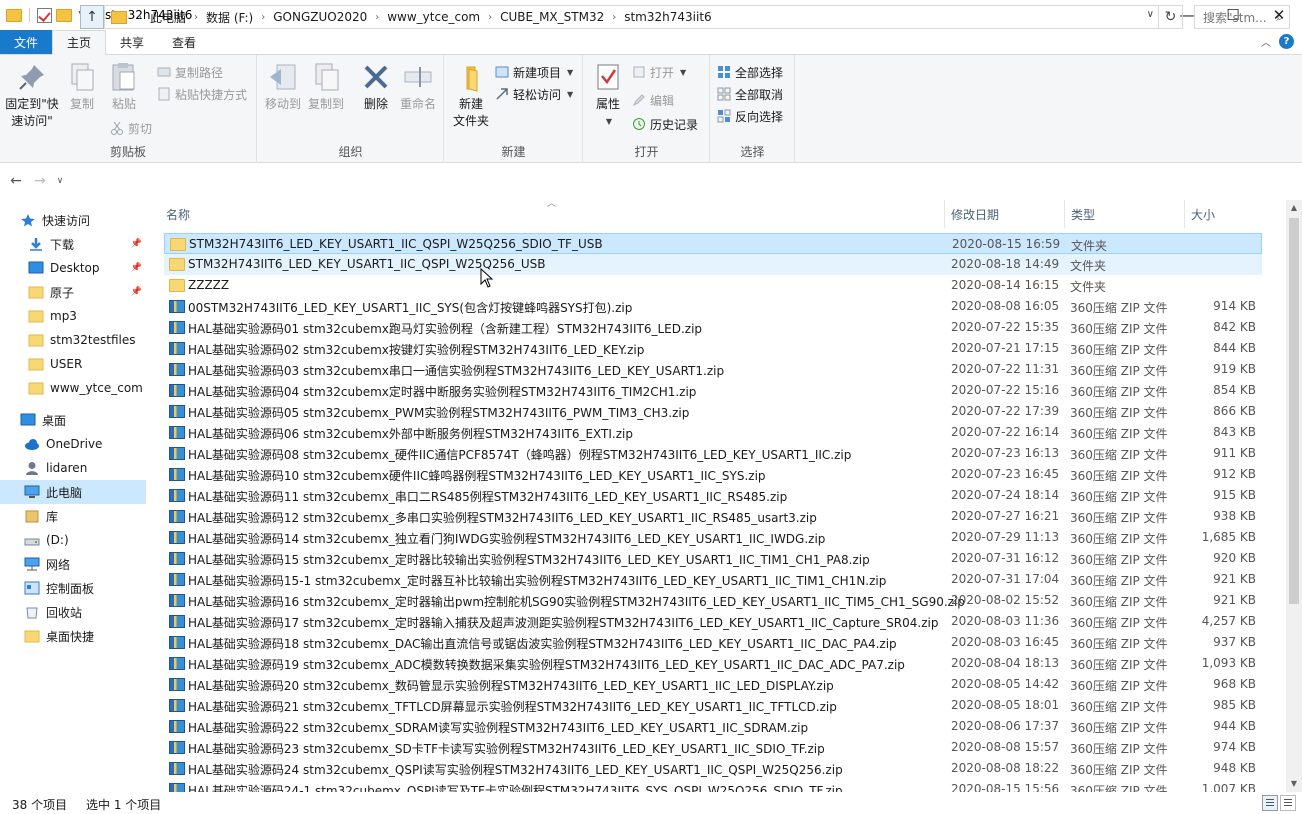  What do you see at coordinates (1270, 803) in the screenshot?
I see `details-view-icon` at bounding box center [1270, 803].